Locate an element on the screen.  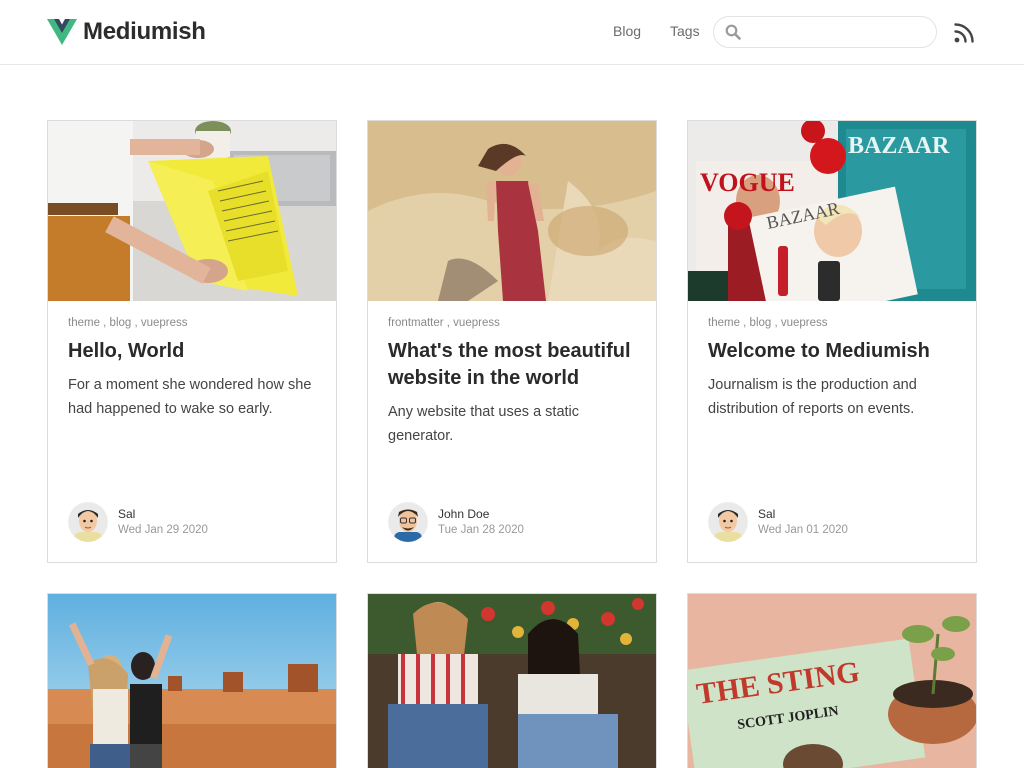
brand-link: Mediumish is located at coordinates (126, 32).